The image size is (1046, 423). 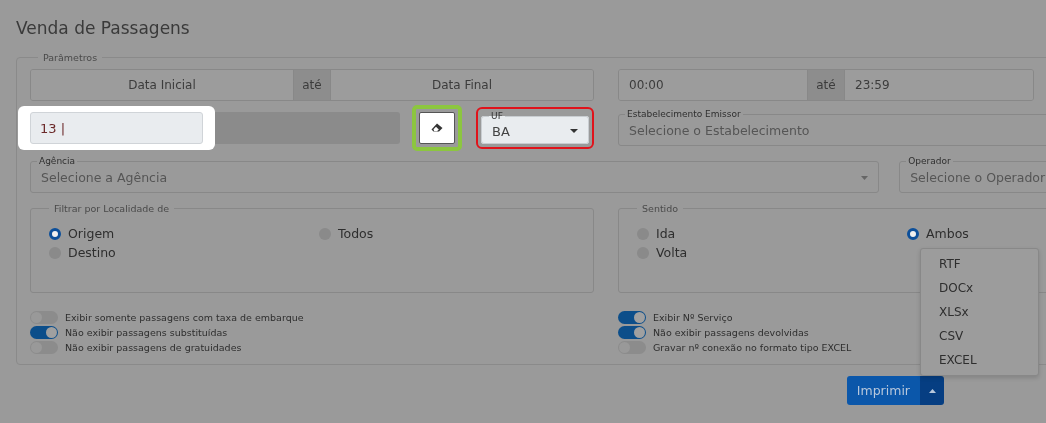 I want to click on radio-label: Todos, so click(x=356, y=233).